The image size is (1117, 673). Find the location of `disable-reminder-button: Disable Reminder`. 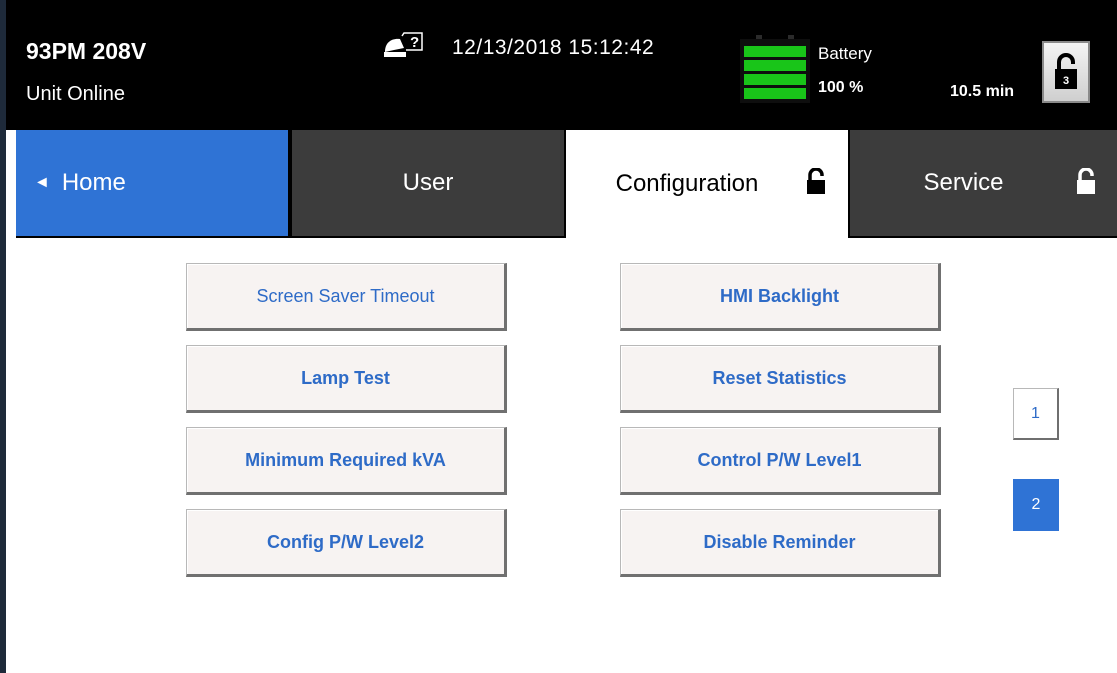

disable-reminder-button: Disable Reminder is located at coordinates (780, 543).